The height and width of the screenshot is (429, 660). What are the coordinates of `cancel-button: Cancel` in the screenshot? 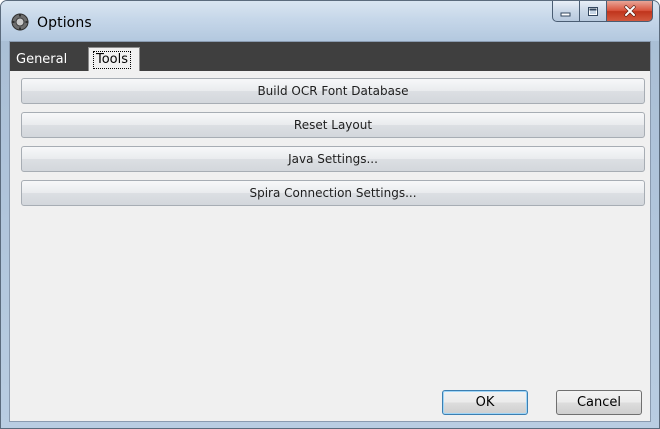 It's located at (599, 402).